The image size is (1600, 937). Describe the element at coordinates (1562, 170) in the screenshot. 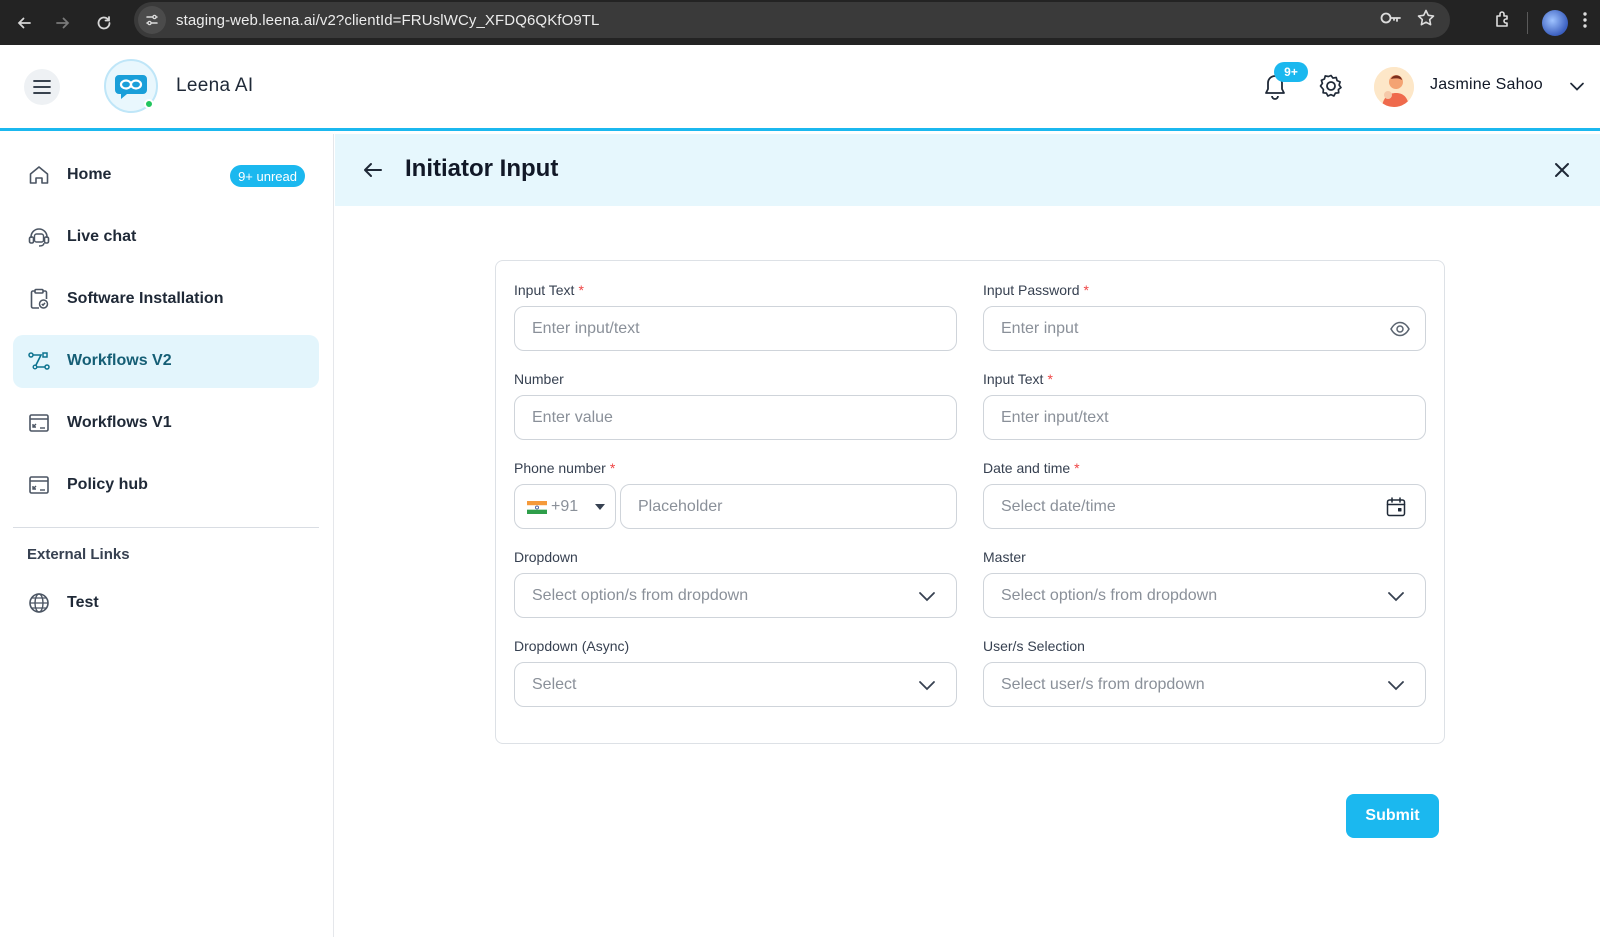

I see `close-icon` at that location.